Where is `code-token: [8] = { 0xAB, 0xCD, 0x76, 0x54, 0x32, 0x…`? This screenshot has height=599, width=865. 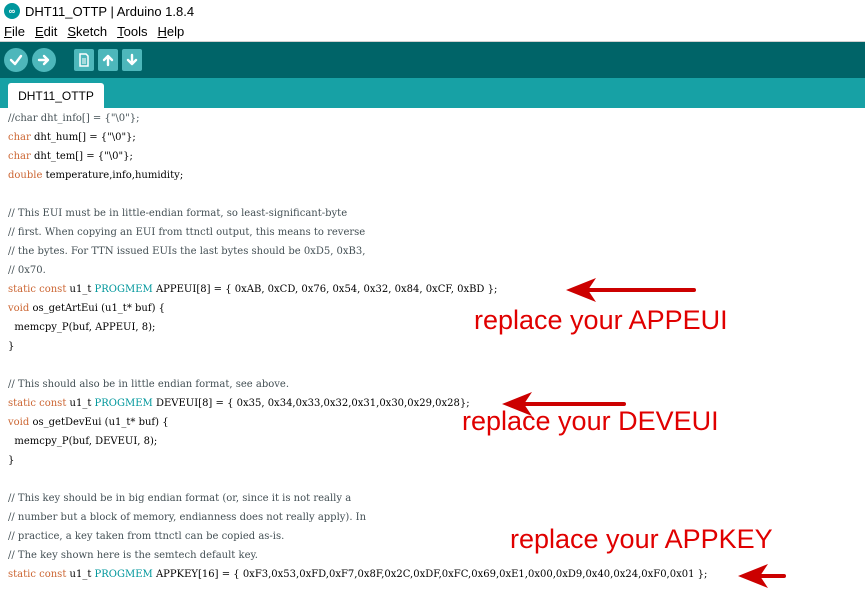 code-token: [8] = { 0xAB, 0xCD, 0x76, 0x54, 0x32, 0x… is located at coordinates (347, 289).